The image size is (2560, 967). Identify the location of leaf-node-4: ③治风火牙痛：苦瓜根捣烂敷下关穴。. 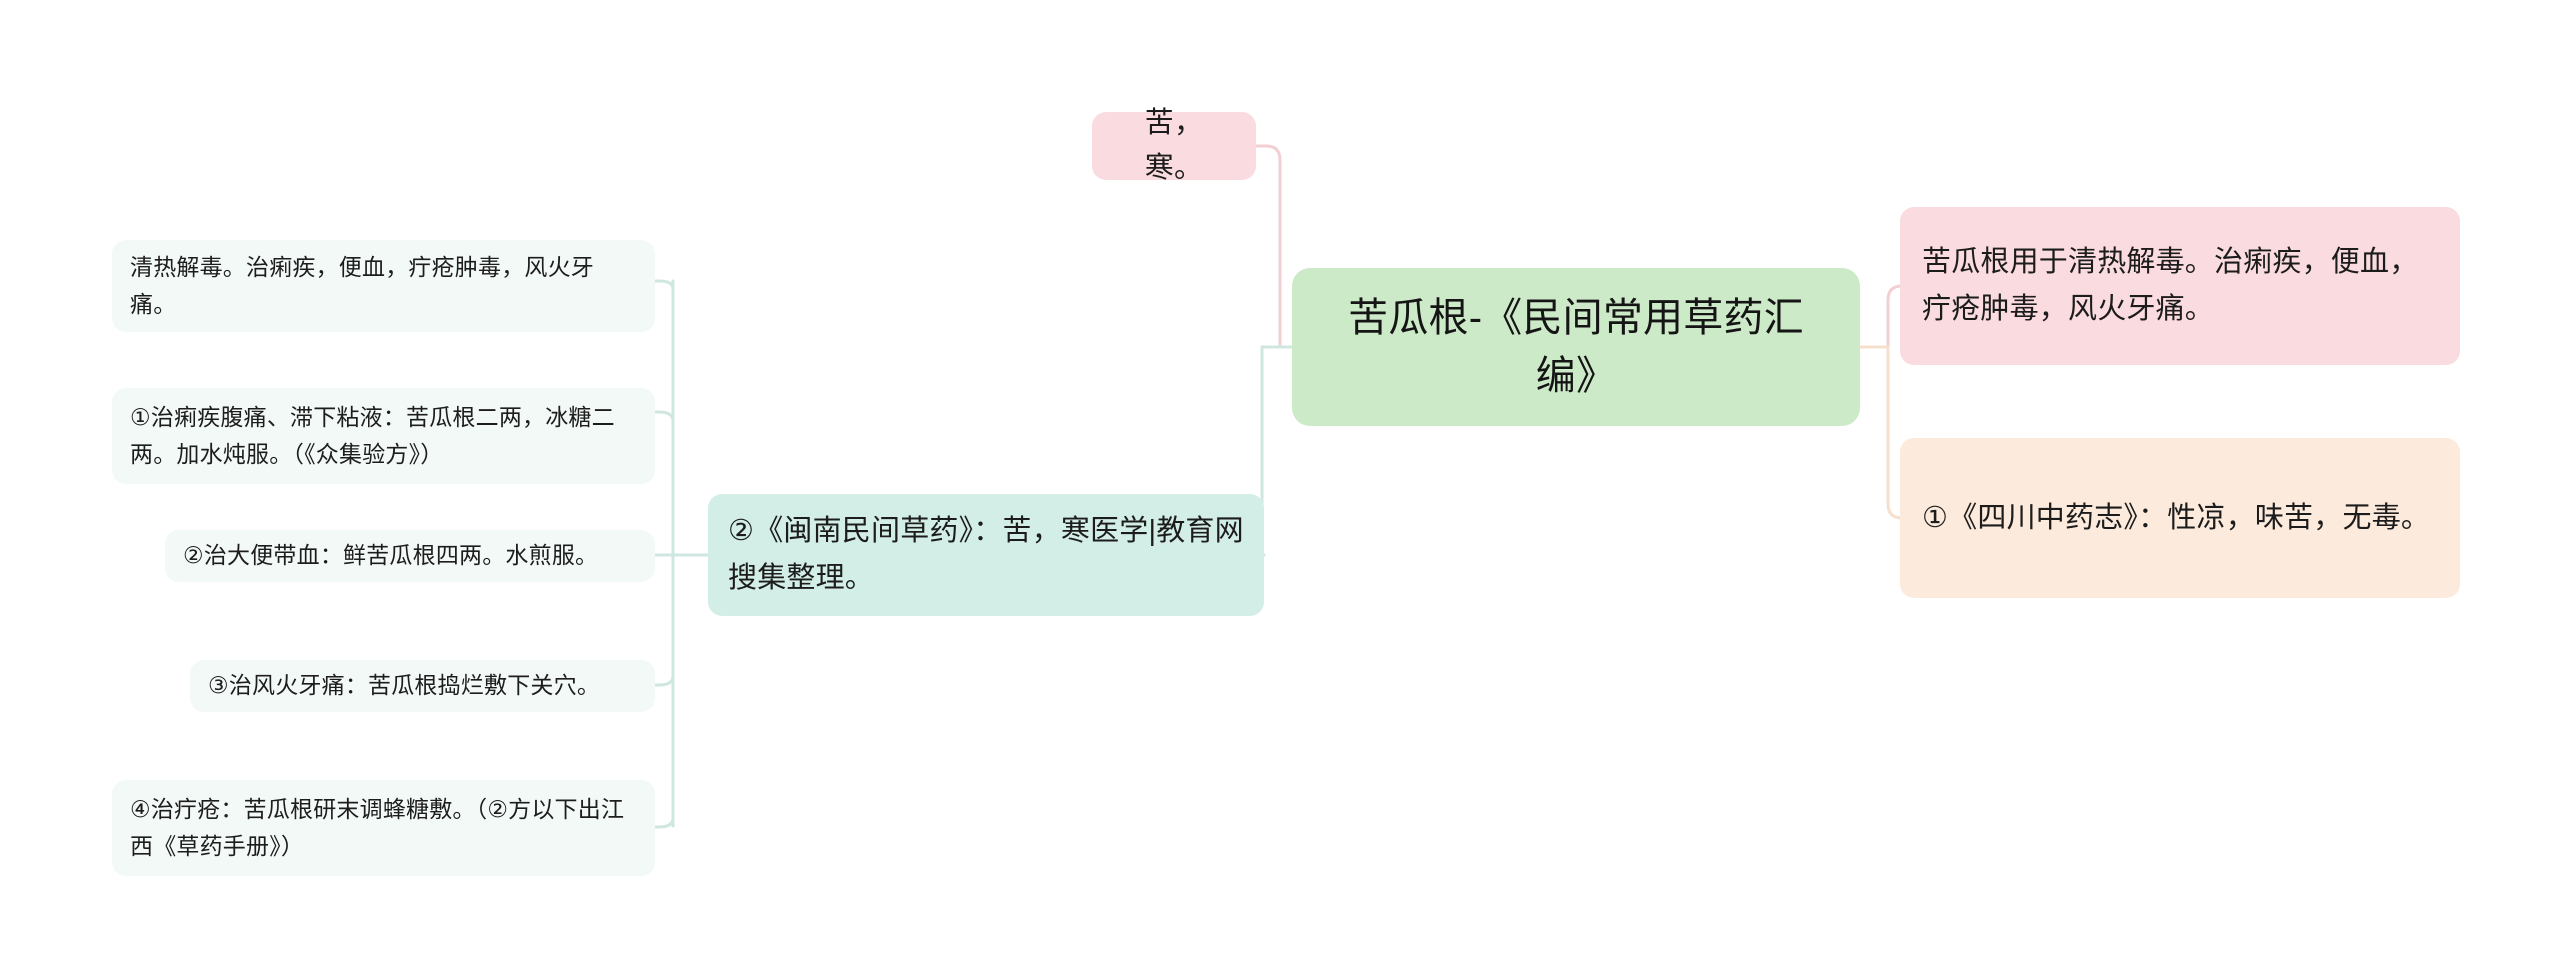
(422, 686).